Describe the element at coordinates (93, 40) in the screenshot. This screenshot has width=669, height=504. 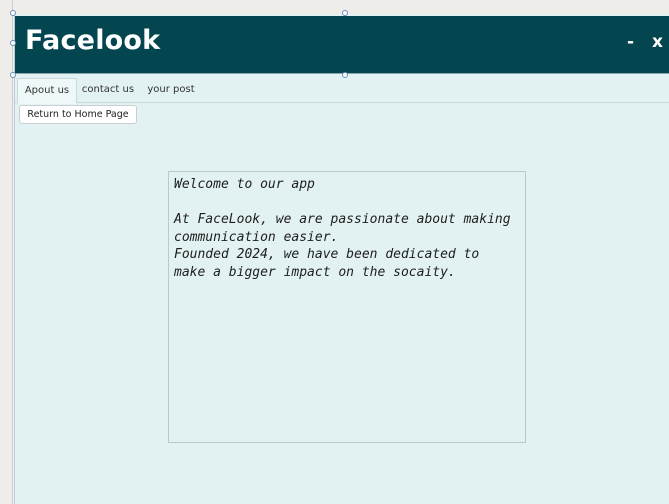
I see `app-title: Facelook` at that location.